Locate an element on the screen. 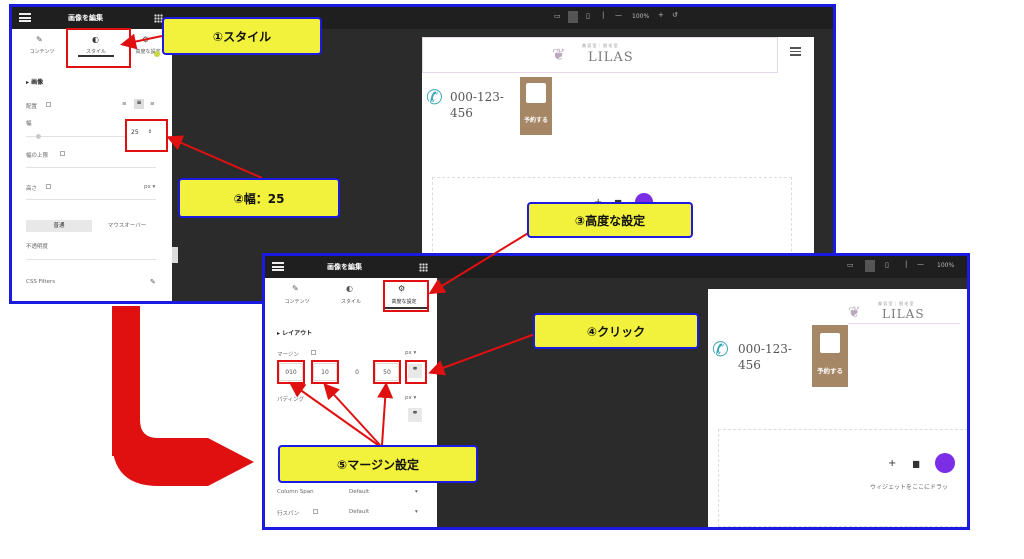 The image size is (1024, 559). callout-advanced: ③高度な設定 is located at coordinates (610, 220).